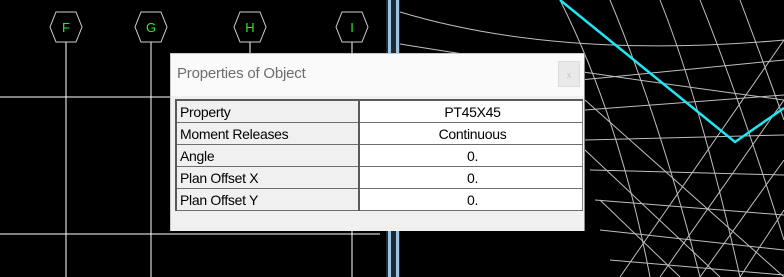 The height and width of the screenshot is (277, 784). What do you see at coordinates (267, 111) in the screenshot?
I see `property-name-cell: Property` at bounding box center [267, 111].